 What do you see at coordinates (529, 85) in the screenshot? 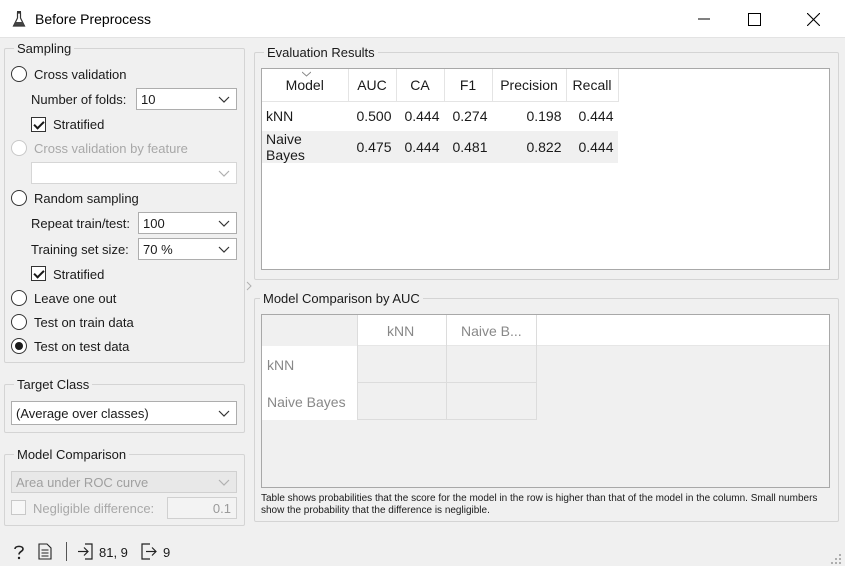
I see `column-header: Precision` at bounding box center [529, 85].